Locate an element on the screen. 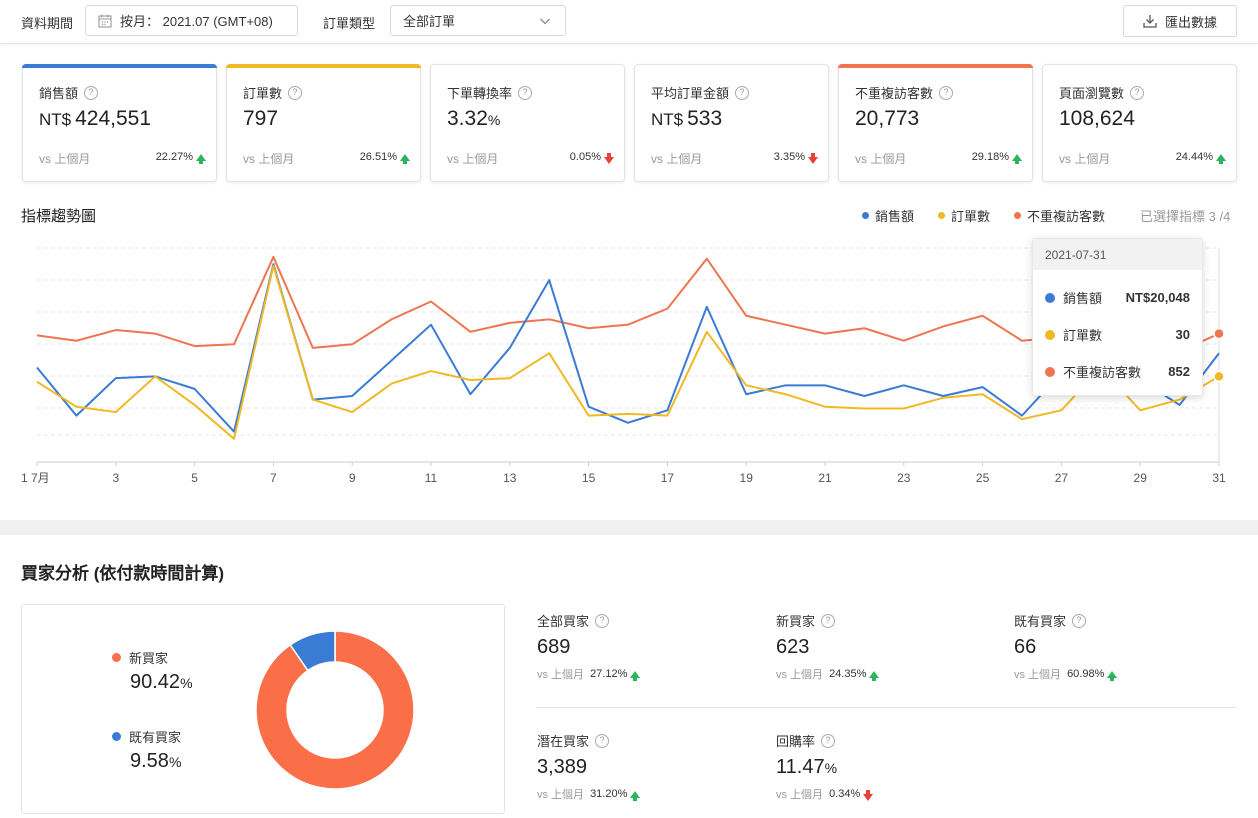 This screenshot has height=818, width=1258. card-value: 533 is located at coordinates (705, 118).